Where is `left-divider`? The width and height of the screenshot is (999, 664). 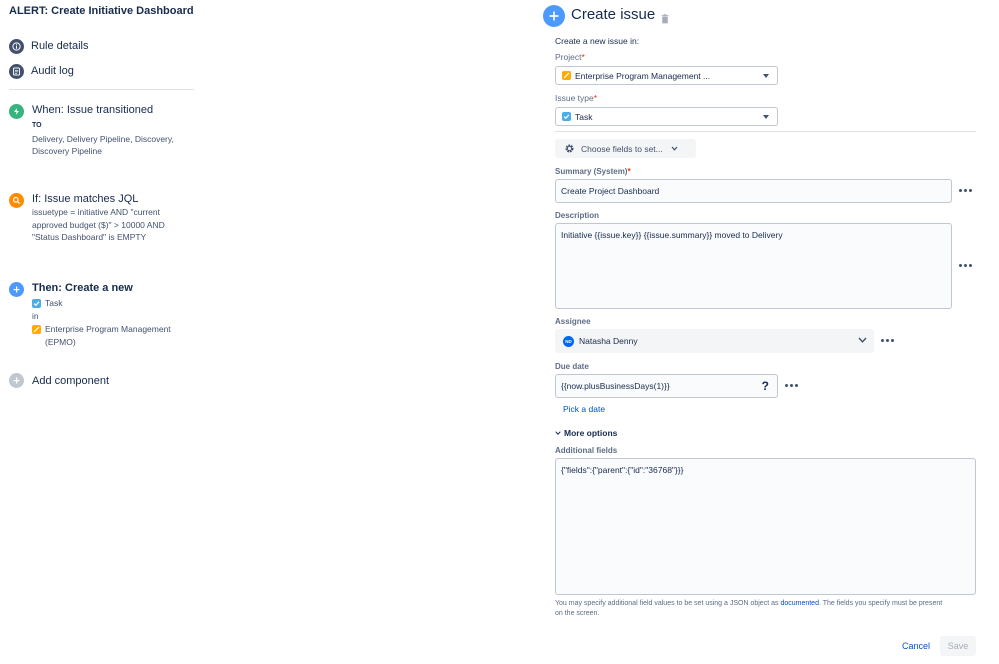
left-divider is located at coordinates (101, 89).